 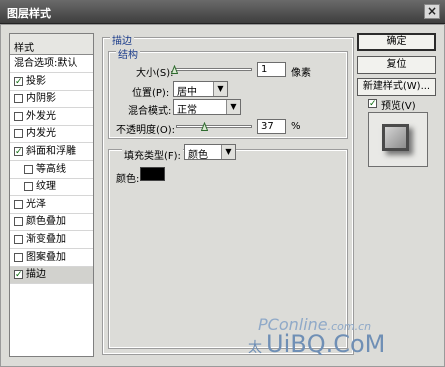 I want to click on style-item-label: 颜色叠加, so click(x=46, y=222).